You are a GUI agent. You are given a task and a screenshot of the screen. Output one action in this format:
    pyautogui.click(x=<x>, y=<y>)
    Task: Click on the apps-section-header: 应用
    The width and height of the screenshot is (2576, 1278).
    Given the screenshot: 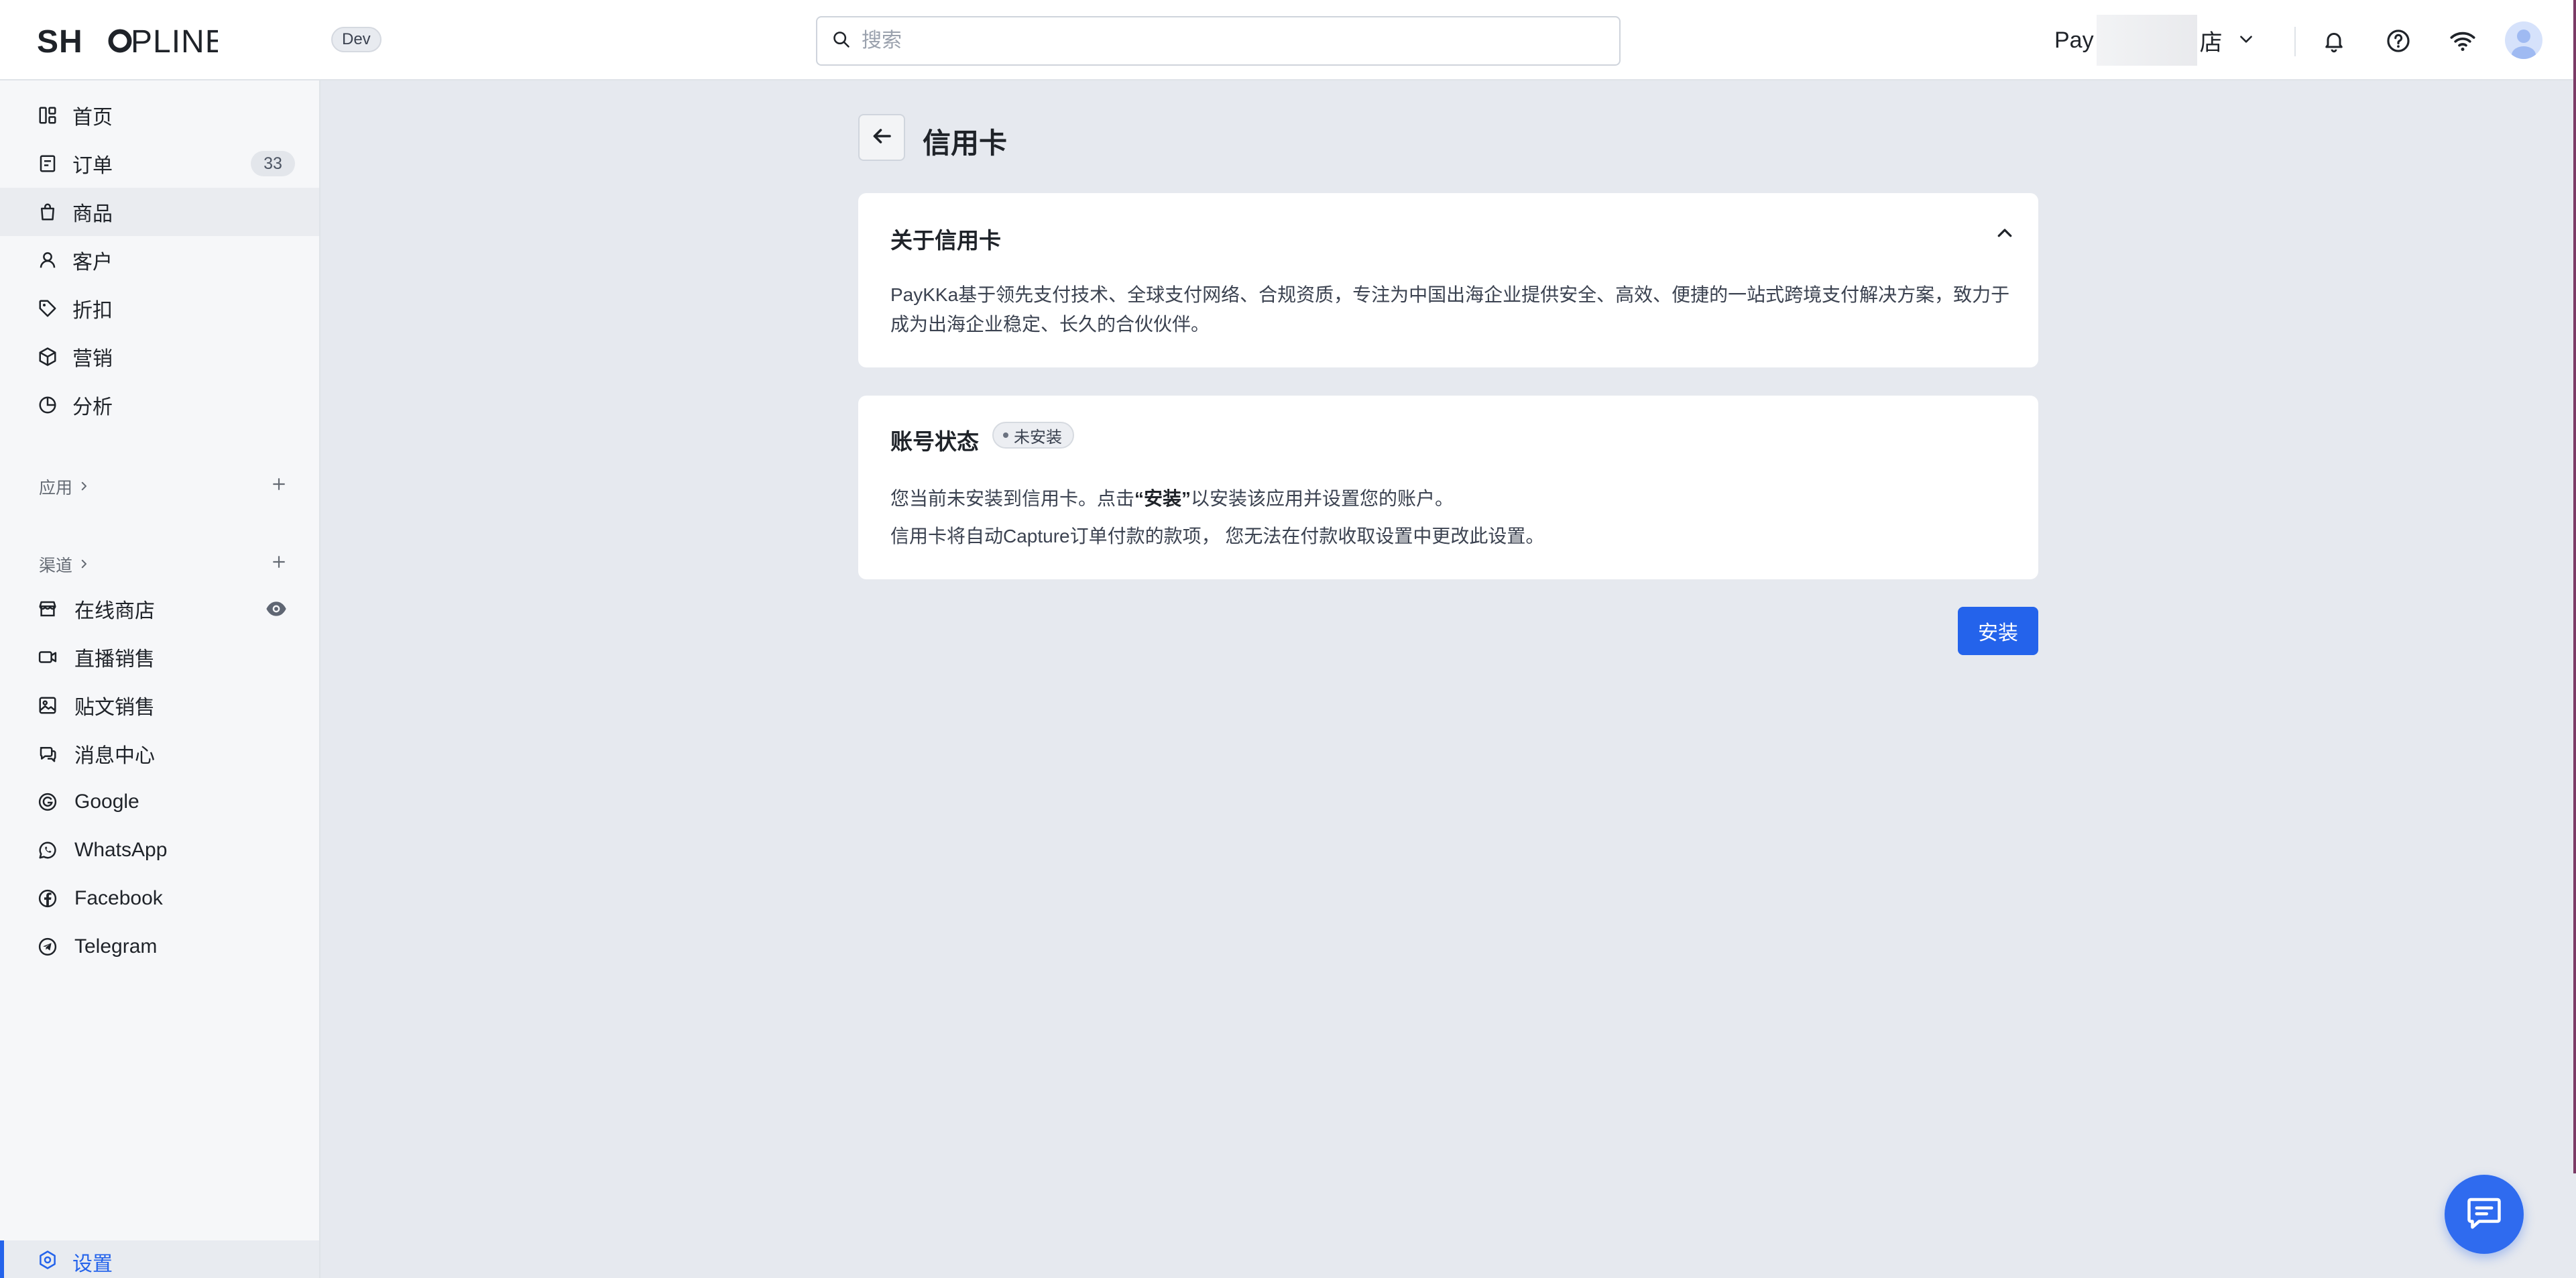 What is the action you would take?
    pyautogui.click(x=64, y=487)
    